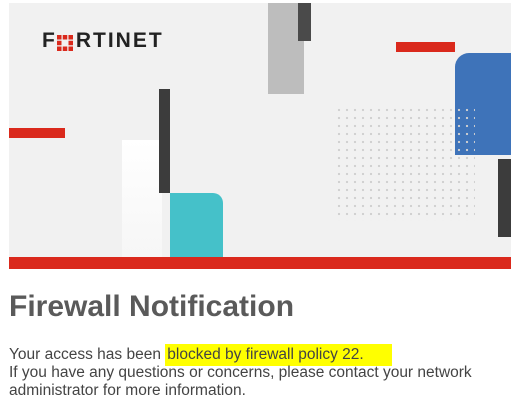  I want to click on policy-highlight: blocked by firewall policy 22., so click(278, 355).